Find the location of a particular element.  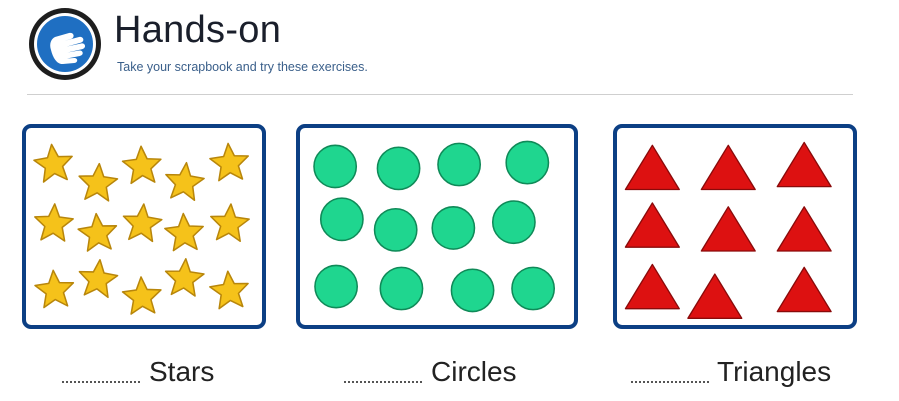

circles-illustration is located at coordinates (434, 226).